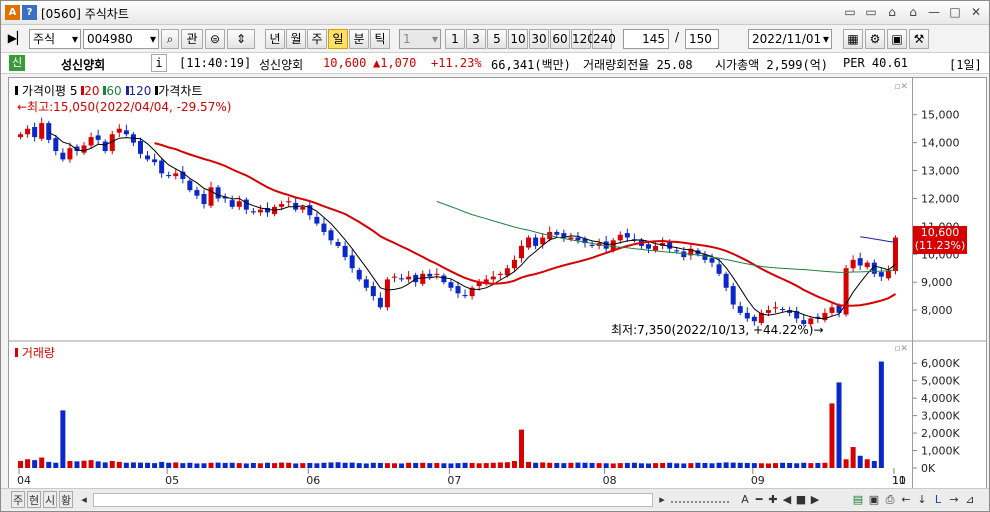 The height and width of the screenshot is (512, 990). I want to click on print-icon: ⎙, so click(890, 499).